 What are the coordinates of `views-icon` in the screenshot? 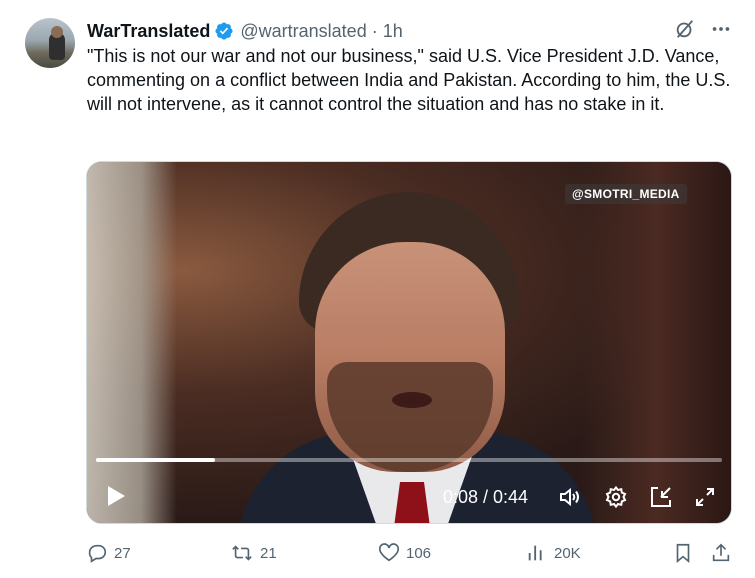 It's located at (537, 553).